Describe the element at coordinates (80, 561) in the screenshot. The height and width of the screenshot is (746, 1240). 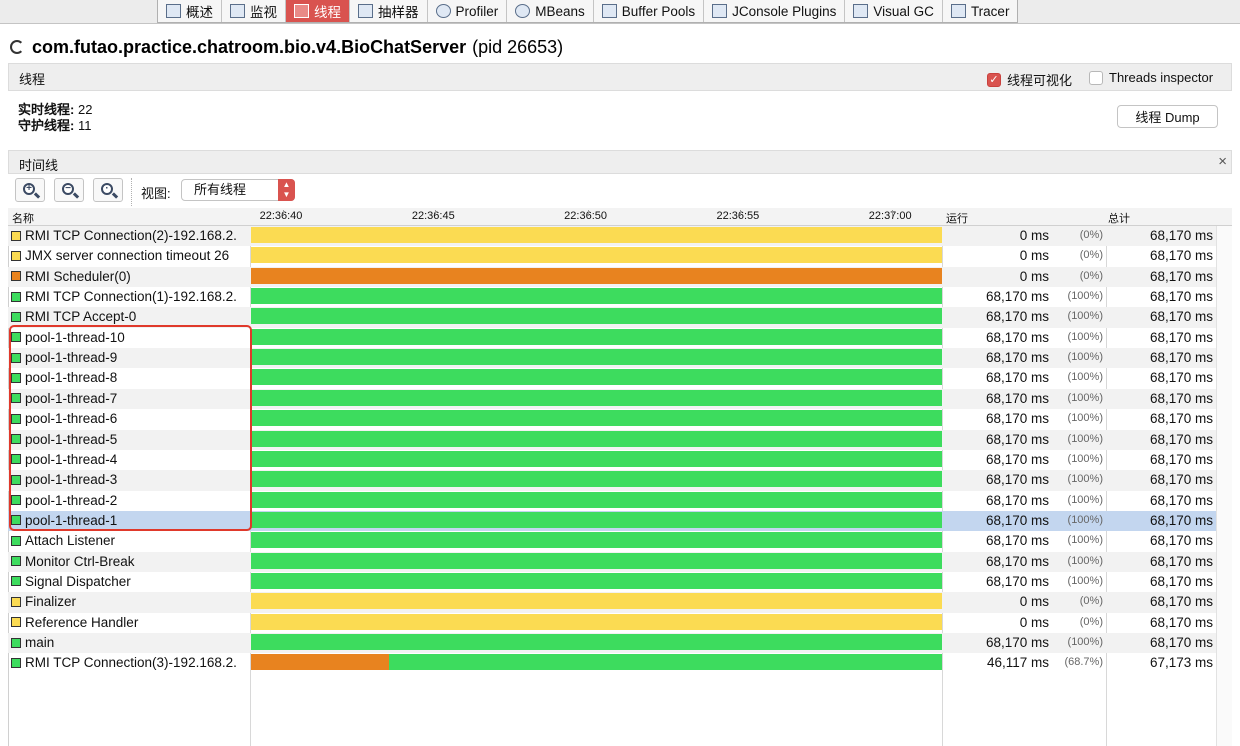
I see `thread-name: Monitor Ctrl-Break` at that location.